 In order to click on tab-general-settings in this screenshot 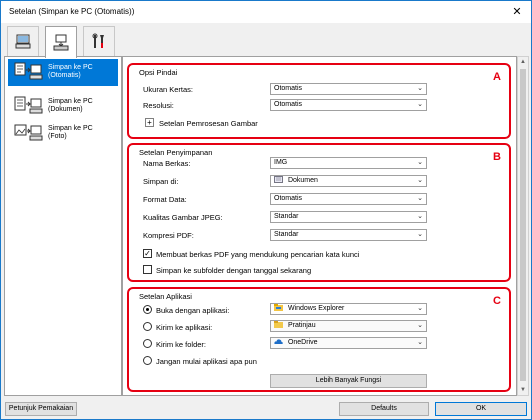, I will do `click(99, 41)`.